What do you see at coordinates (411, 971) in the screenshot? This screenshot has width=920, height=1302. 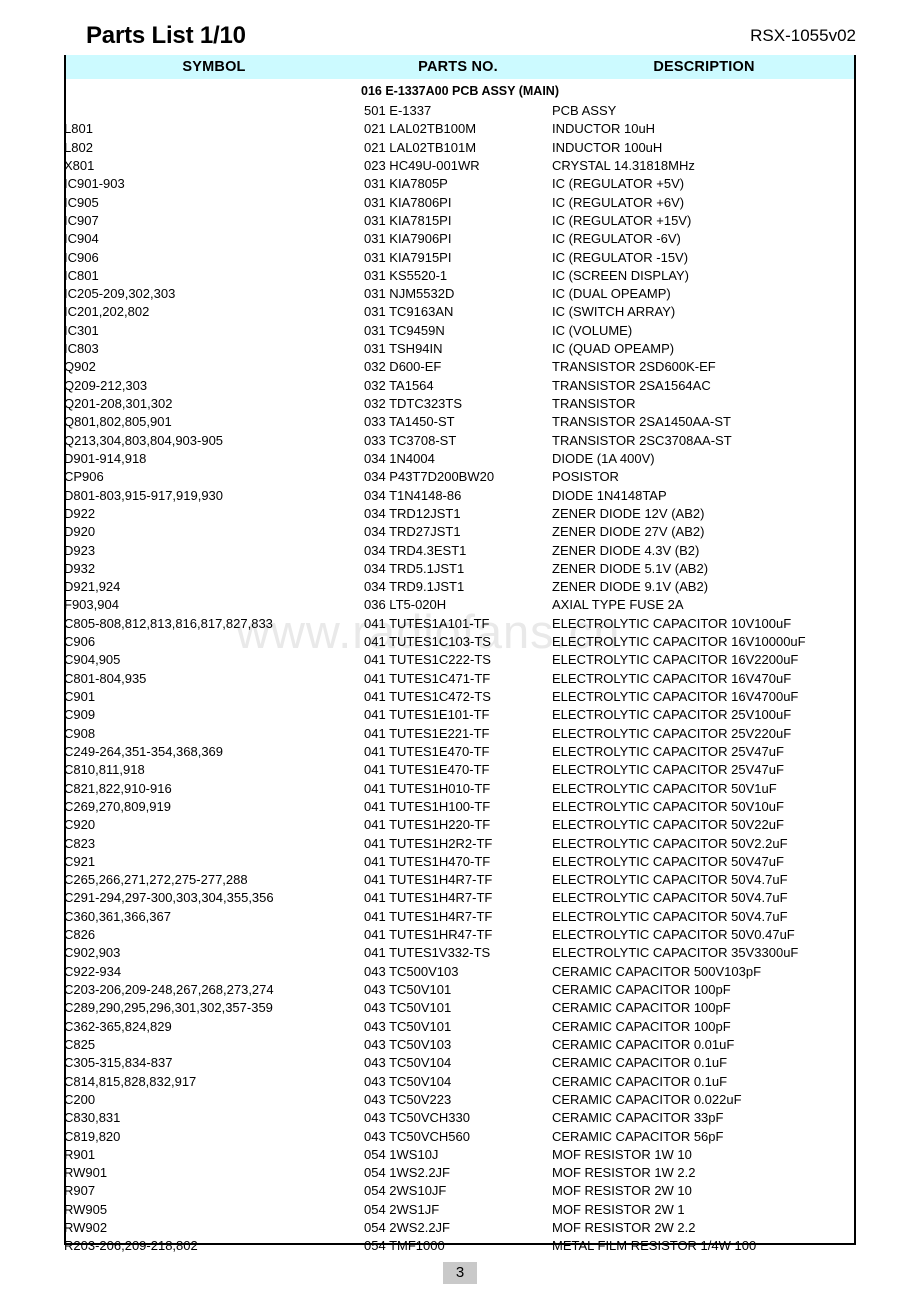 I see `cell-parts-no: 043 TC500V103` at bounding box center [411, 971].